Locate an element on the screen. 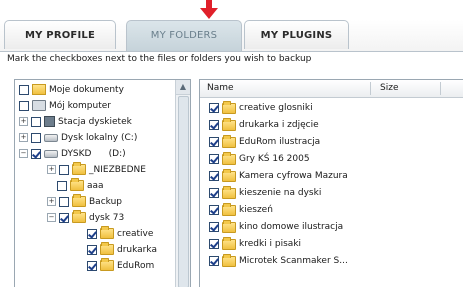 This screenshot has width=463, height=287. tree-item-creative: creative is located at coordinates (120, 233).